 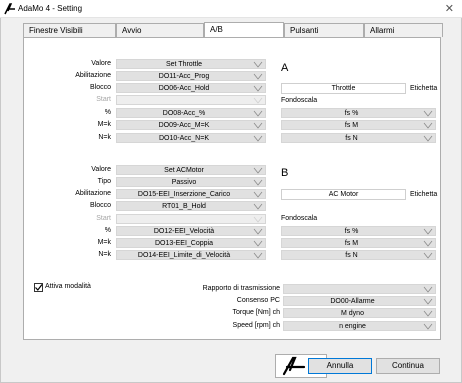 What do you see at coordinates (241, 288) in the screenshot?
I see `label-rapporto-trasmissione: Rapporto di trasmissione` at bounding box center [241, 288].